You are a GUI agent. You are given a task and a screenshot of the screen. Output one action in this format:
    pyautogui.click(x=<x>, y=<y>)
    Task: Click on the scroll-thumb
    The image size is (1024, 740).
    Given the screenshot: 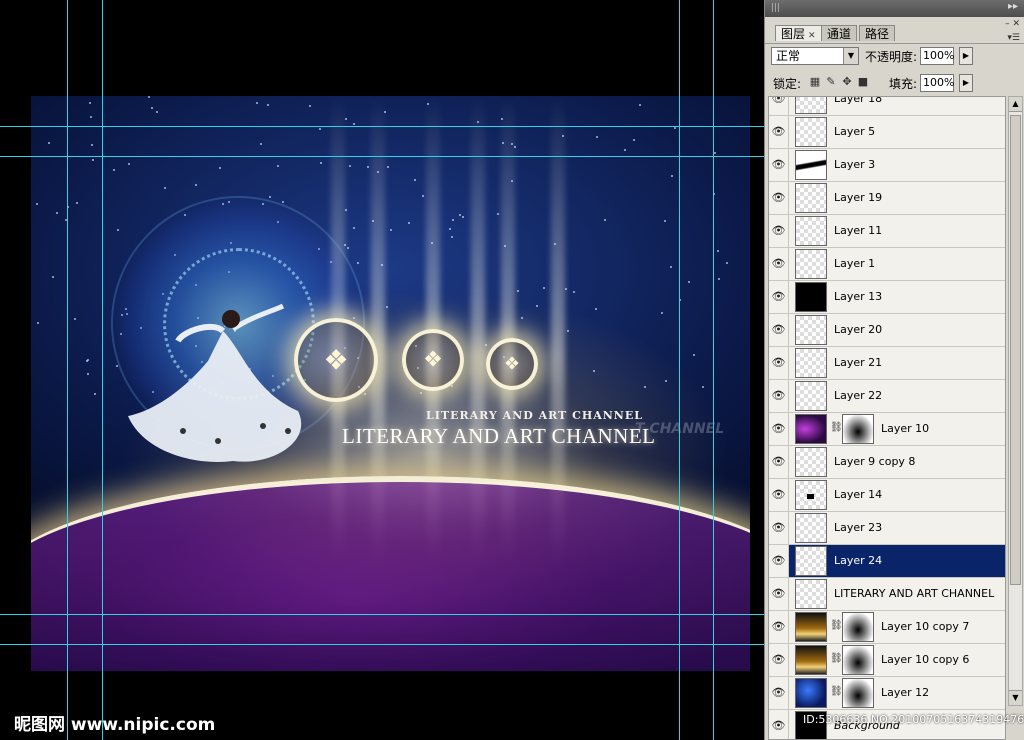 What is the action you would take?
    pyautogui.click(x=1015, y=350)
    